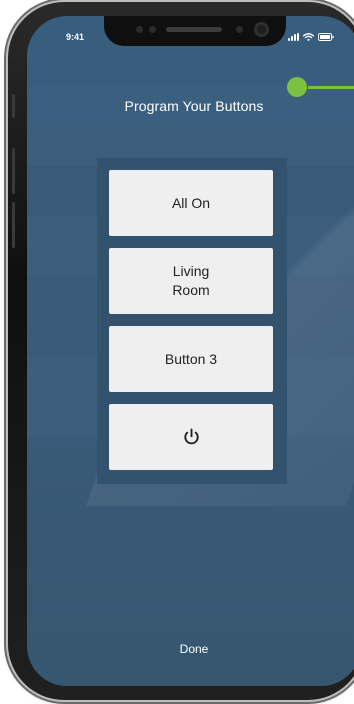 The image size is (354, 704). What do you see at coordinates (326, 37) in the screenshot?
I see `battery-icon` at bounding box center [326, 37].